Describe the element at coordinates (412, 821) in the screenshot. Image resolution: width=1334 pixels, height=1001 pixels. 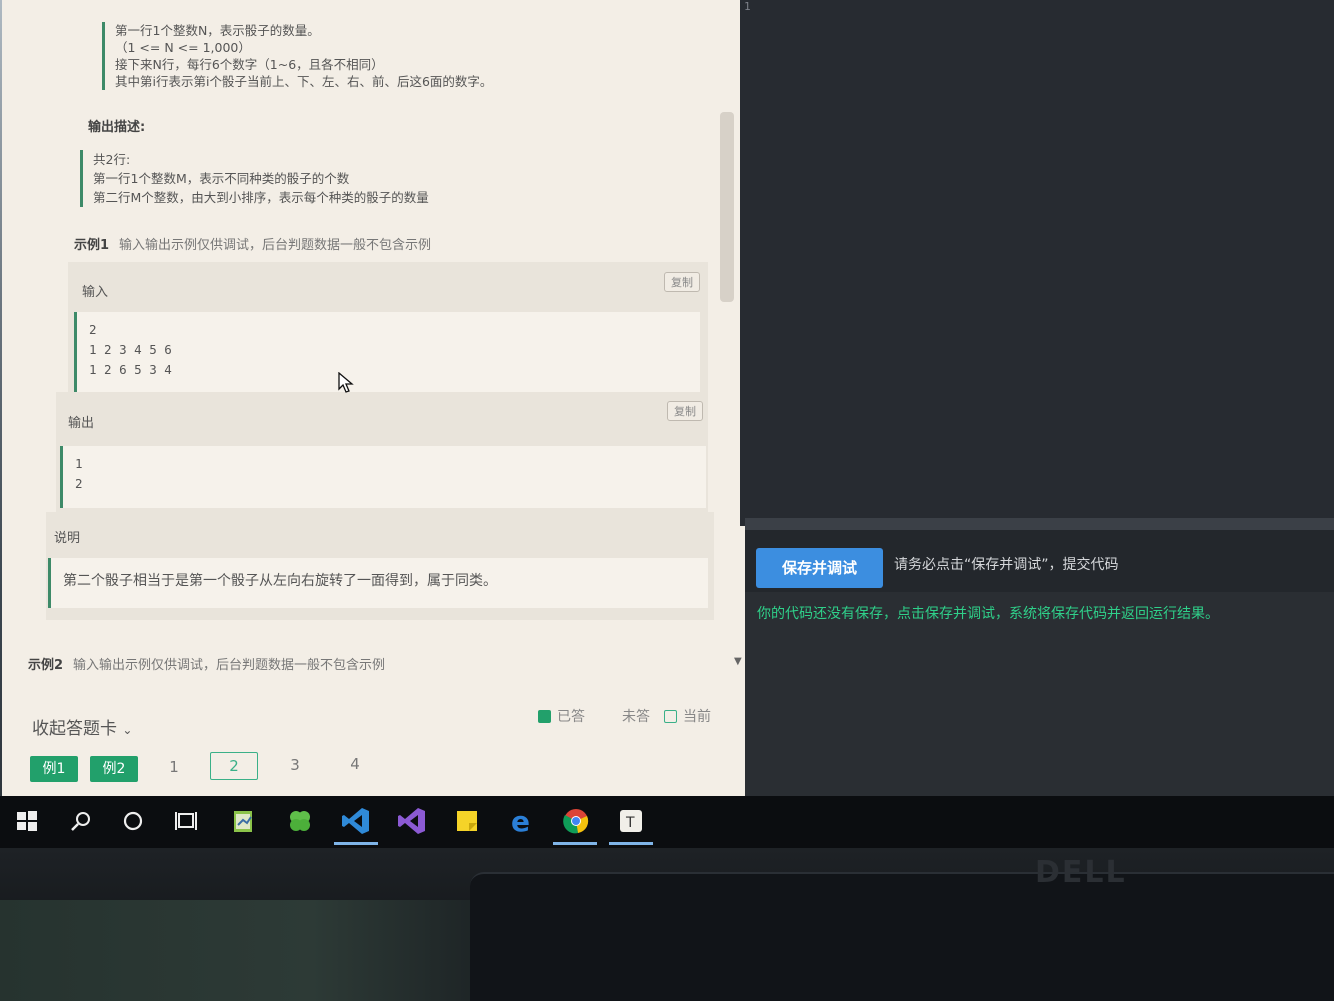
I see `visual-studio-icon` at that location.